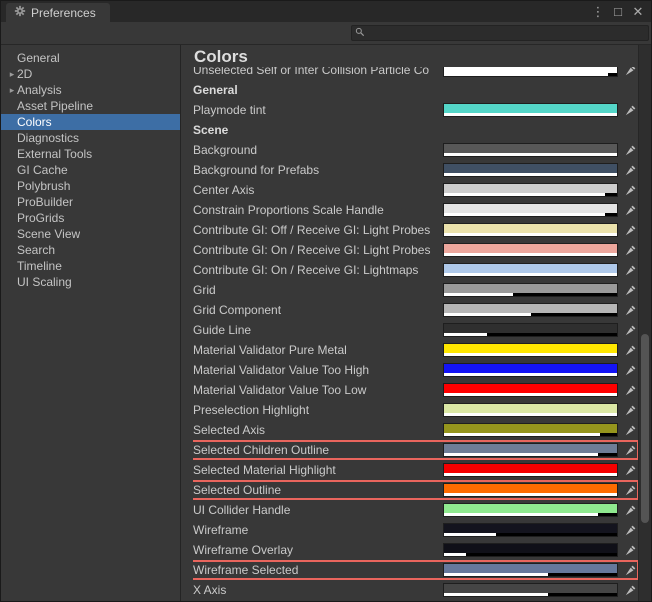 Image resolution: width=652 pixels, height=602 pixels. What do you see at coordinates (415, 530) in the screenshot?
I see `color-row: Wireframe` at bounding box center [415, 530].